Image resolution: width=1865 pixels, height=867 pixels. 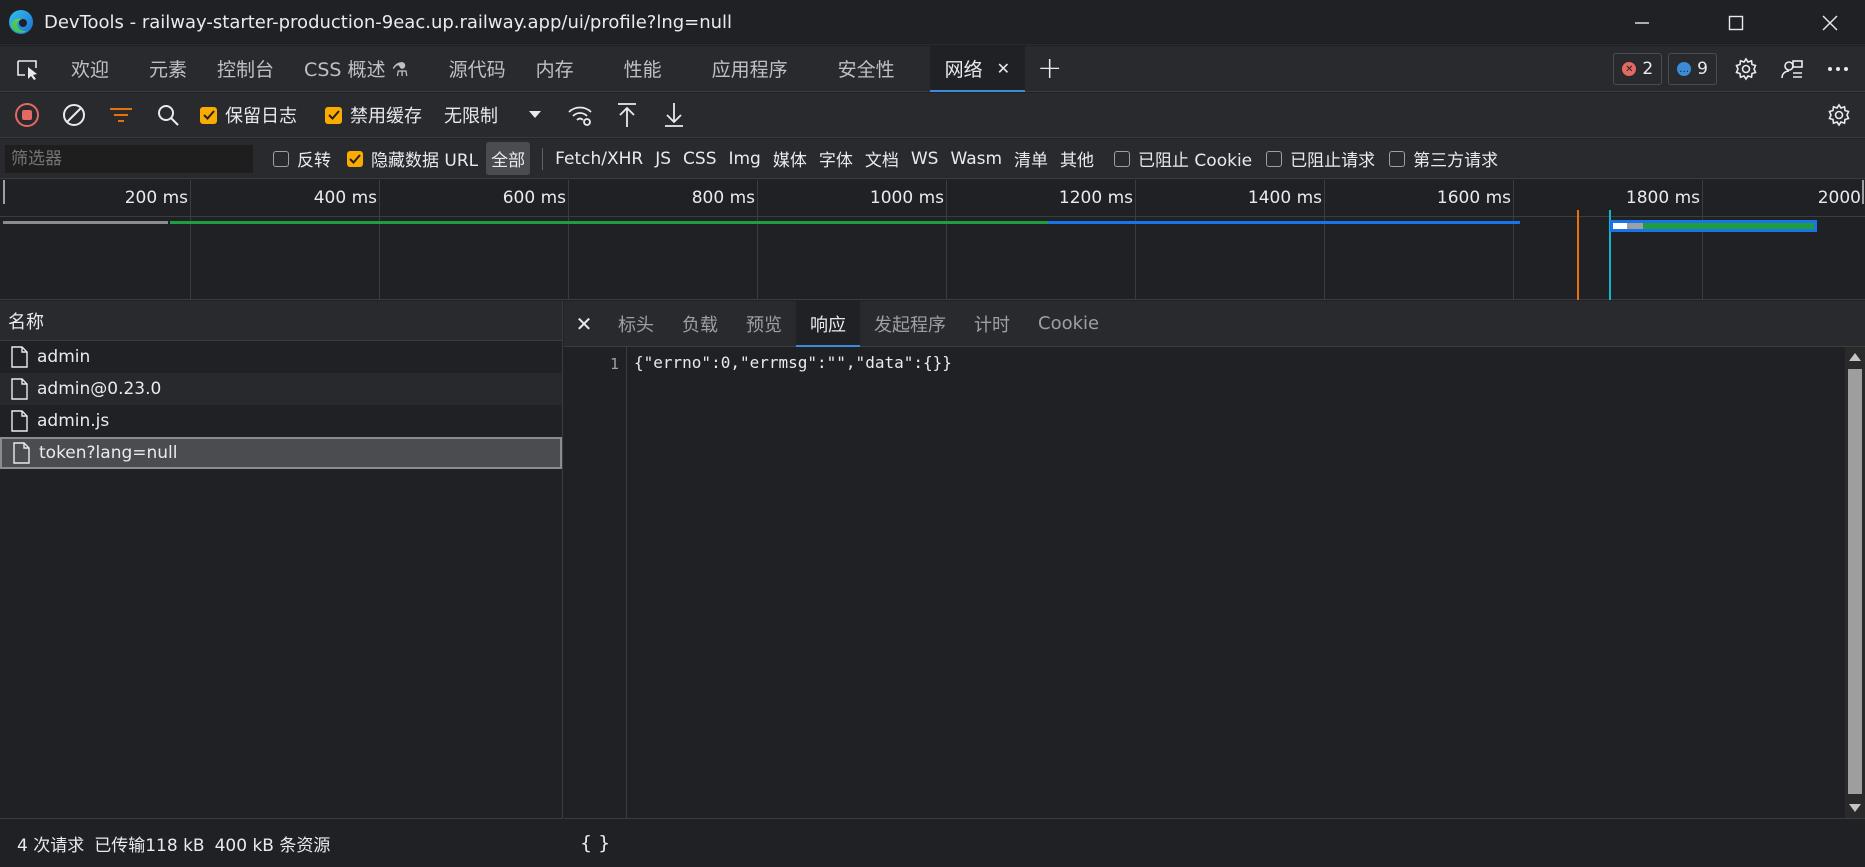 What do you see at coordinates (1003, 68) in the screenshot?
I see `close-tab-icon: ✕` at bounding box center [1003, 68].